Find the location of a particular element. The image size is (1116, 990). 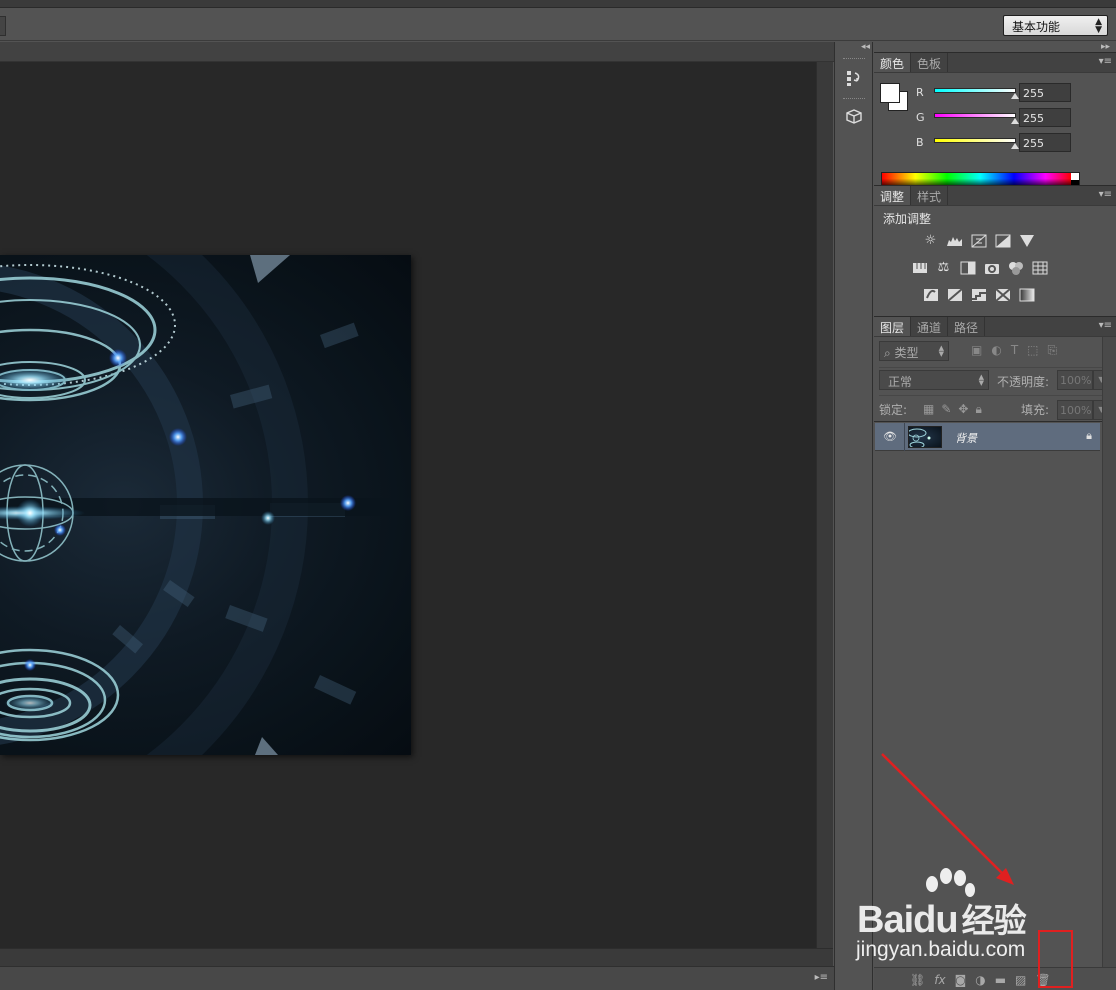

title-strip is located at coordinates (558, 4).